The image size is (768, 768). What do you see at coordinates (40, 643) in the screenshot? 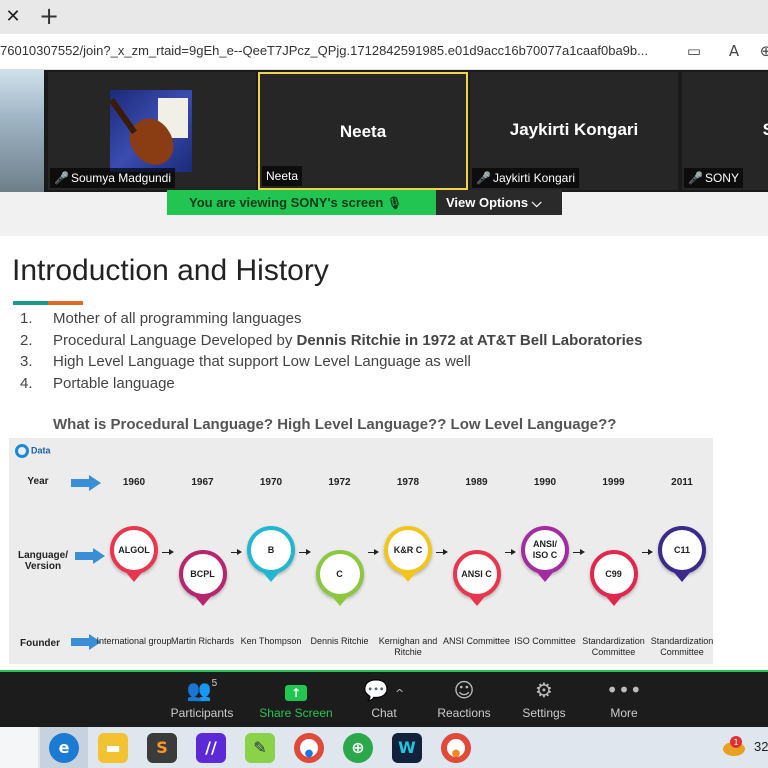
I see `row-label-founder: Founder` at bounding box center [40, 643].